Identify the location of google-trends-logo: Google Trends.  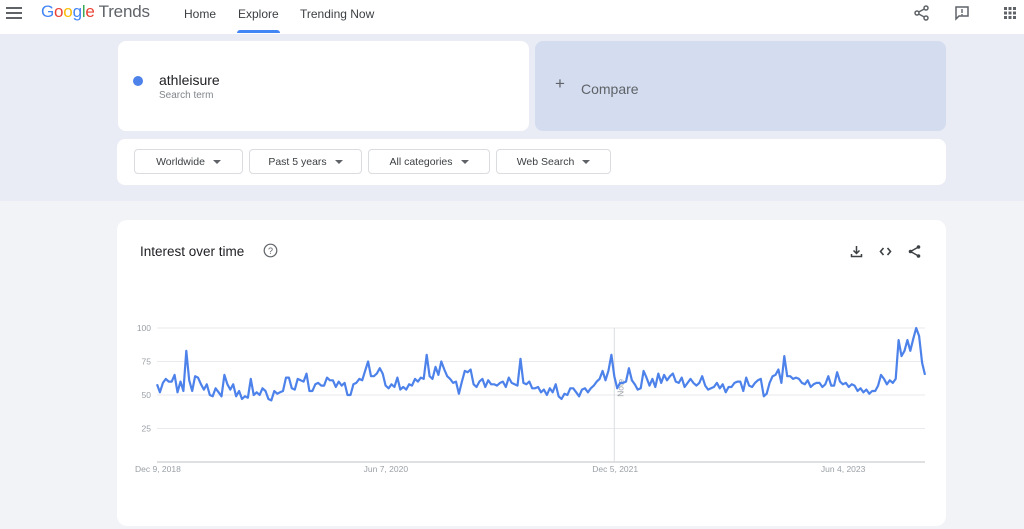
(95, 12).